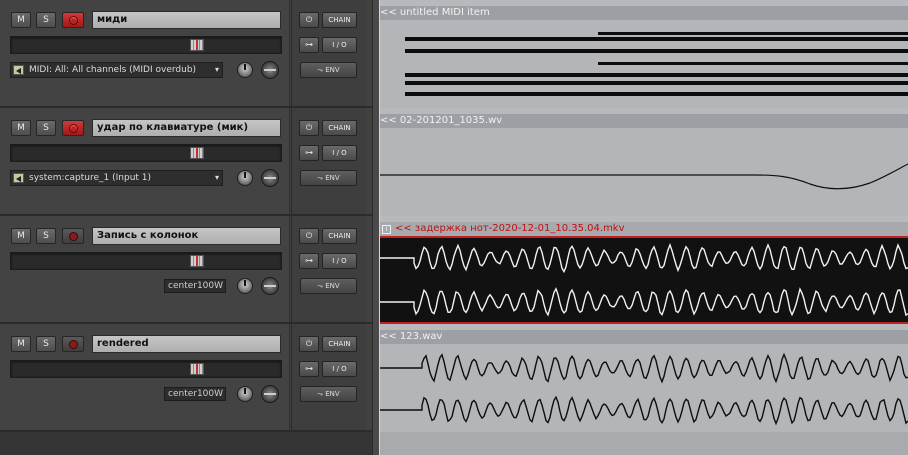 This screenshot has width=908, height=455. Describe the element at coordinates (90, 178) in the screenshot. I see `record-input-label: system:capture_1 (Input 1)` at that location.